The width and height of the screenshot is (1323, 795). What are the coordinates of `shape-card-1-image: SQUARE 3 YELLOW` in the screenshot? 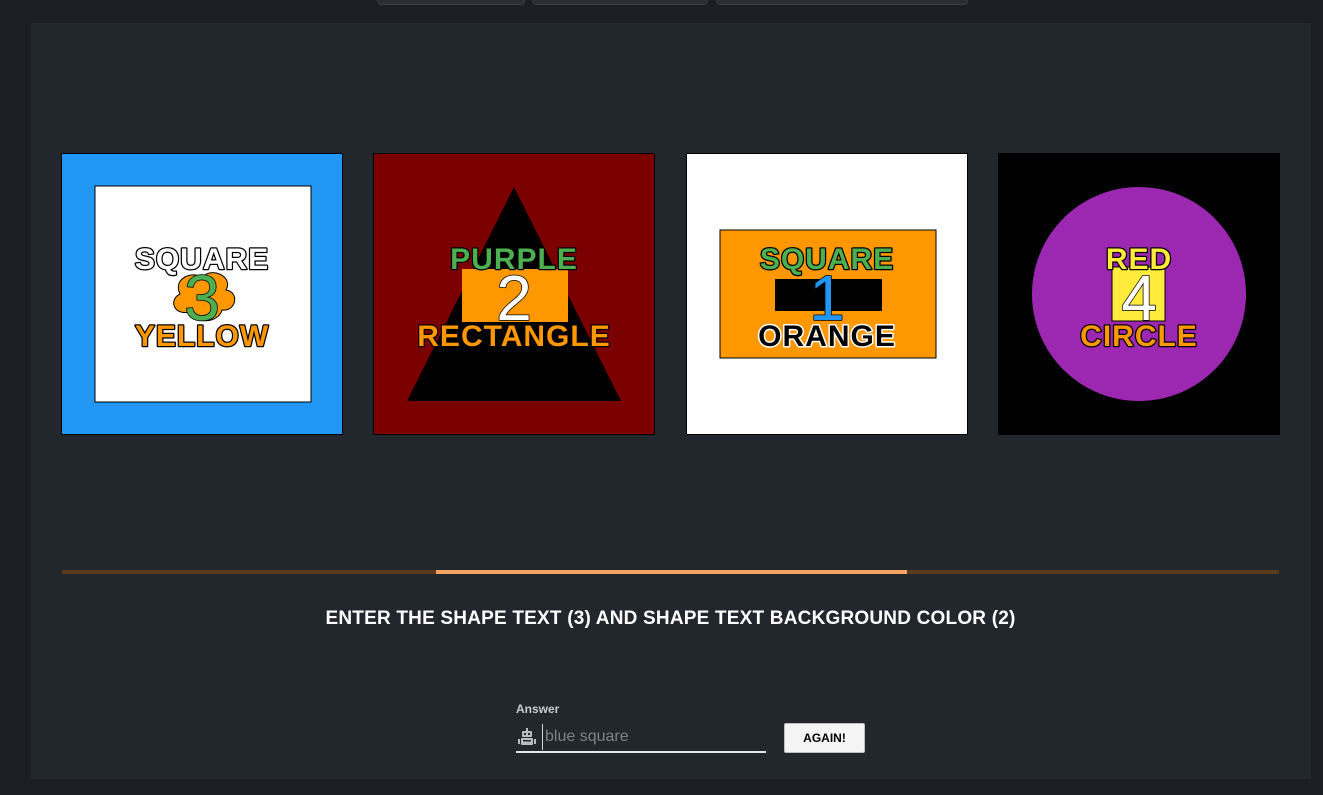 It's located at (202, 294).